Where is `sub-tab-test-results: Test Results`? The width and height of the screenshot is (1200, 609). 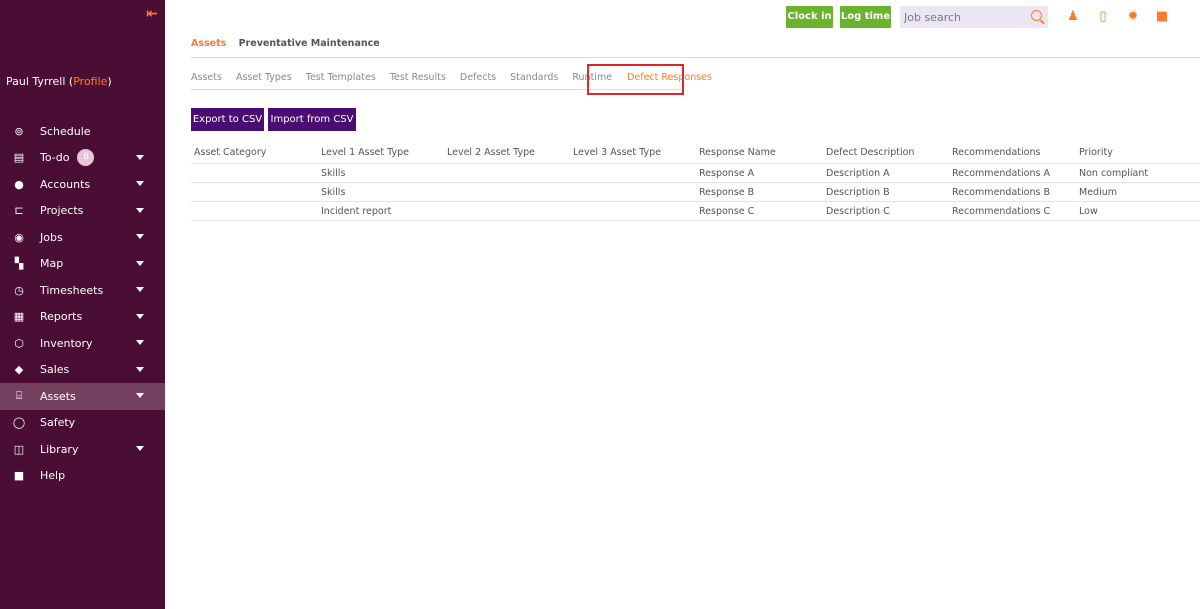 sub-tab-test-results: Test Results is located at coordinates (418, 77).